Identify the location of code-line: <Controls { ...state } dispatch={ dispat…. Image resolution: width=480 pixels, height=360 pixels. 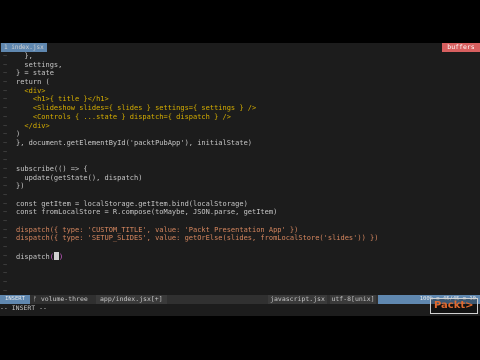
(240, 117).